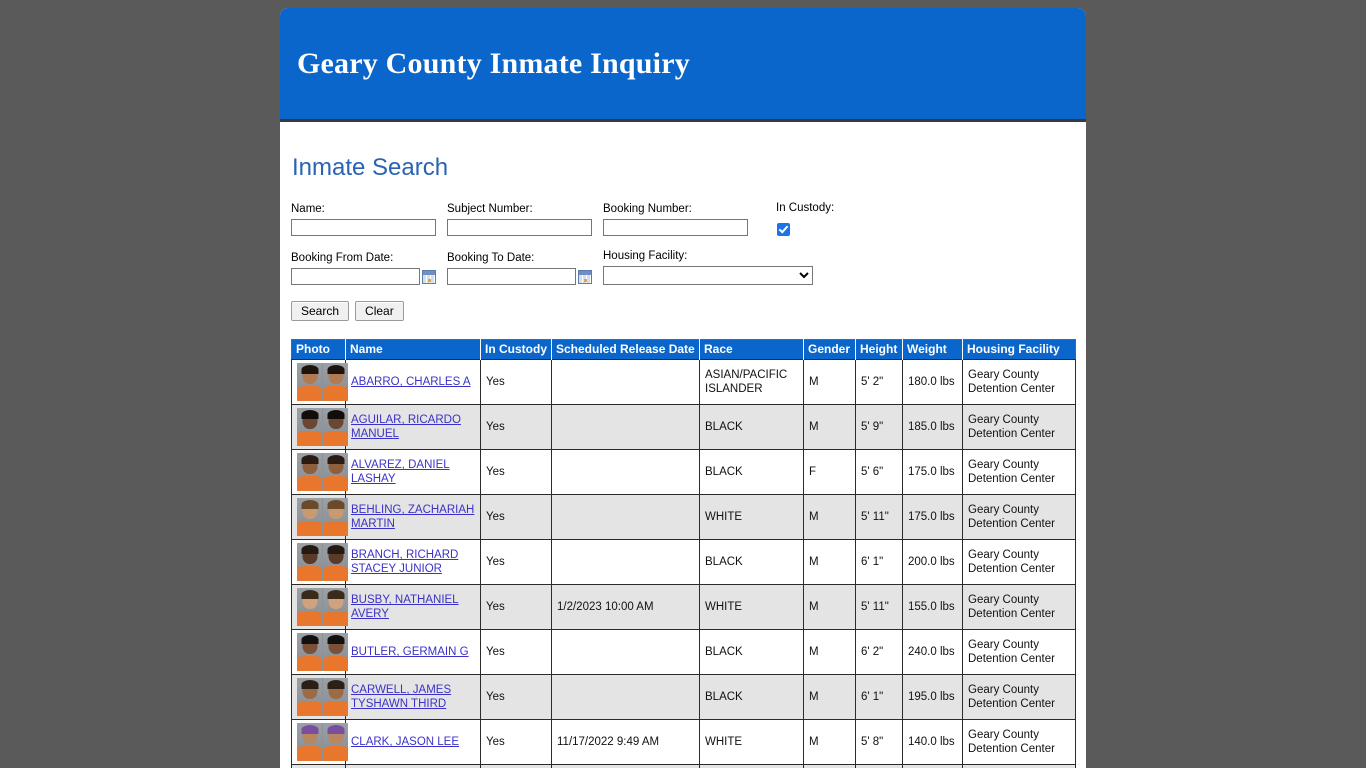 The height and width of the screenshot is (768, 1366). I want to click on clear-button: Clear, so click(379, 311).